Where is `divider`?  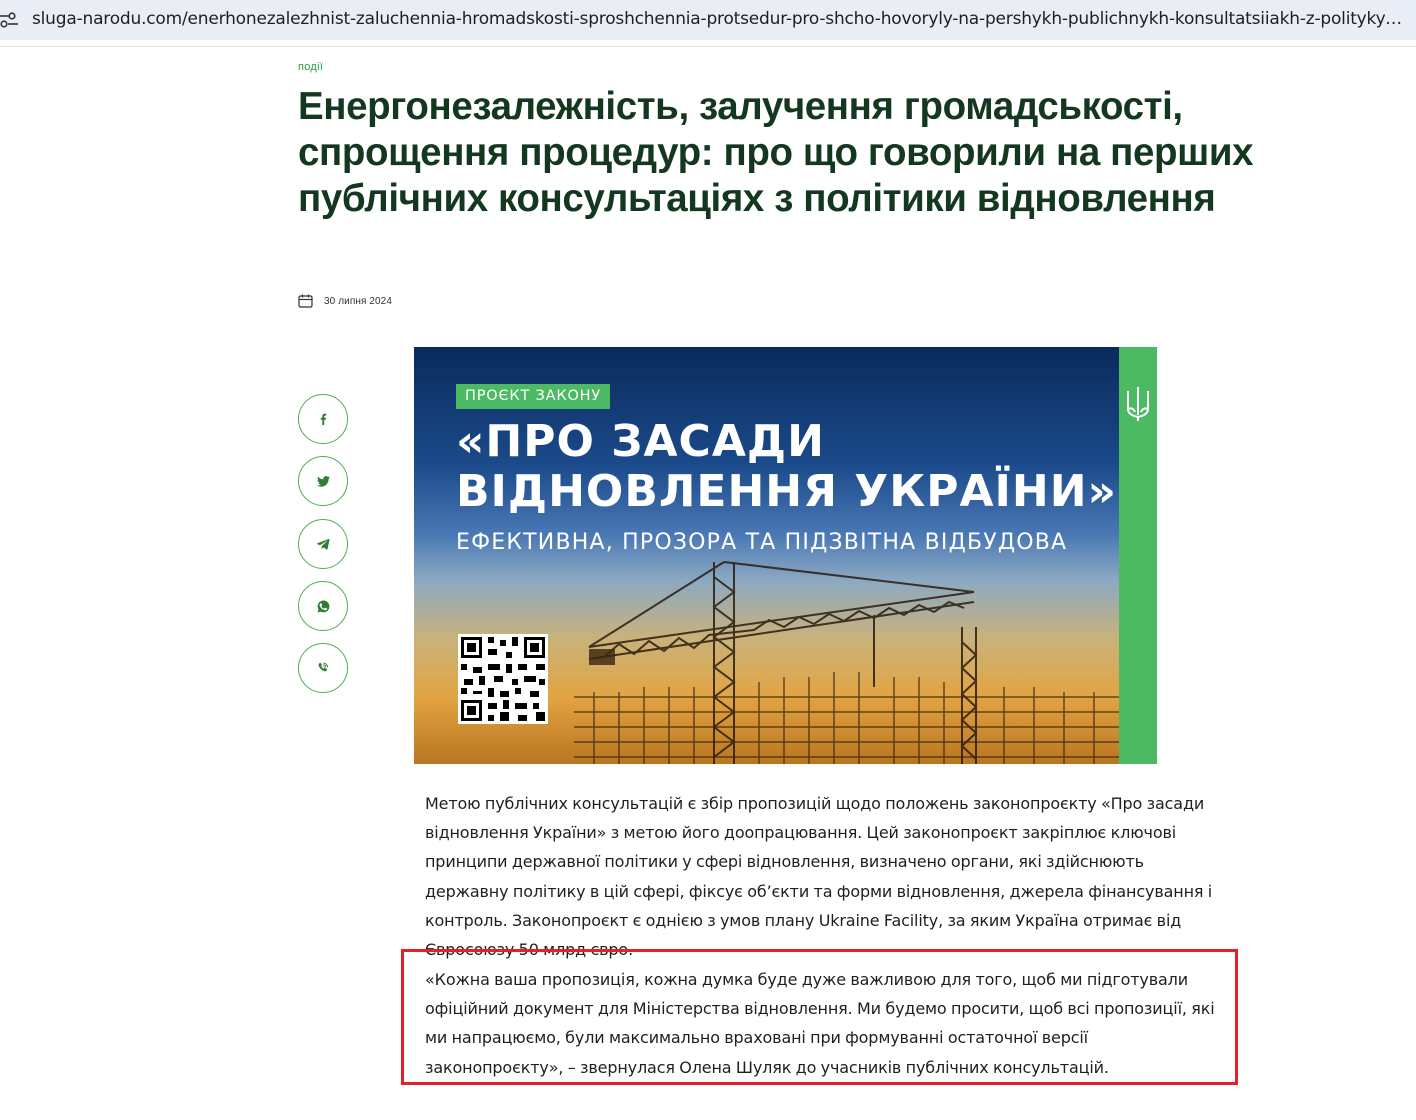
divider is located at coordinates (708, 46).